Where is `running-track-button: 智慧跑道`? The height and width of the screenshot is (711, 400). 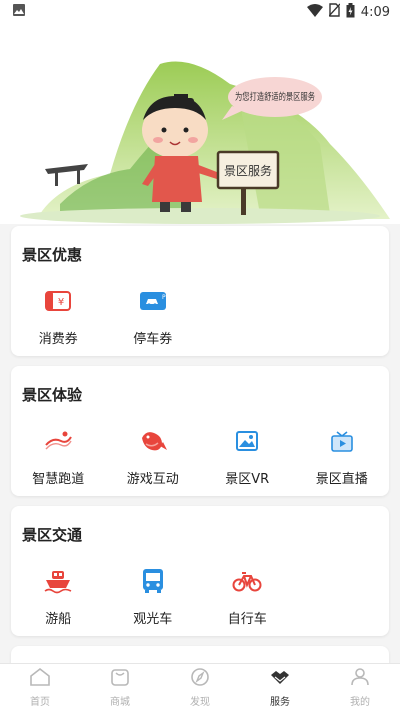 running-track-button: 智慧跑道 is located at coordinates (58, 456).